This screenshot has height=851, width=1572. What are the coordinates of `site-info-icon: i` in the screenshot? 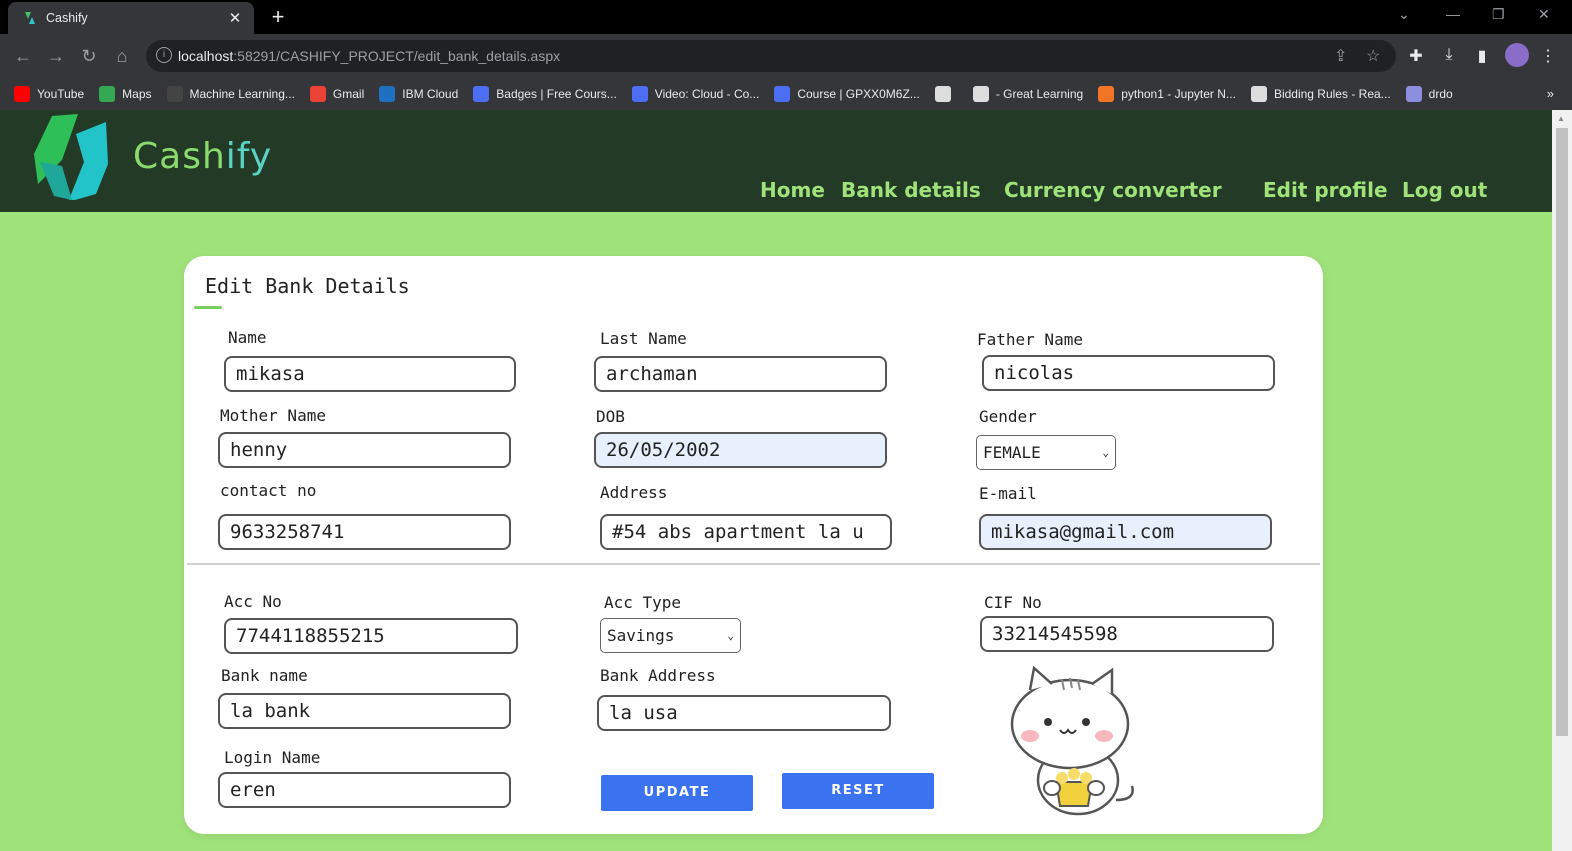 It's located at (164, 55).